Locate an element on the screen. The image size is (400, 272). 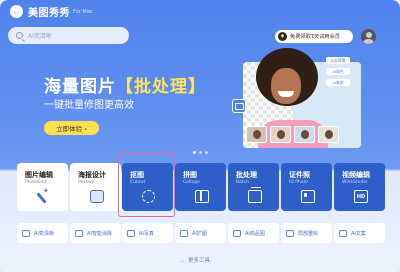
banner-title-prefix: 海量图片 is located at coordinates (80, 87).